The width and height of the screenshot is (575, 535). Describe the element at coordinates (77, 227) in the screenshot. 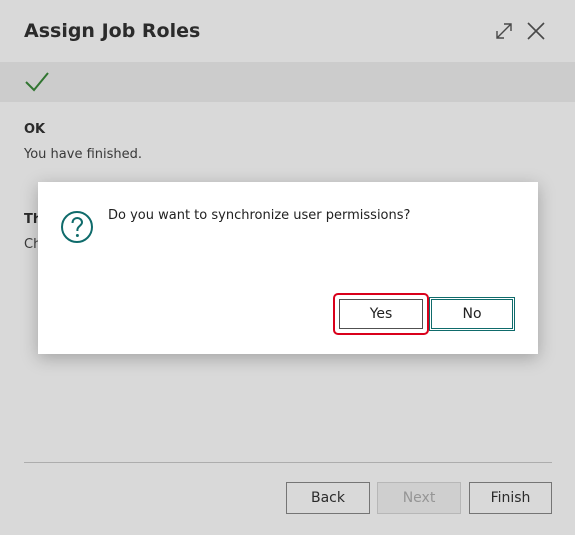

I see `question-icon` at that location.